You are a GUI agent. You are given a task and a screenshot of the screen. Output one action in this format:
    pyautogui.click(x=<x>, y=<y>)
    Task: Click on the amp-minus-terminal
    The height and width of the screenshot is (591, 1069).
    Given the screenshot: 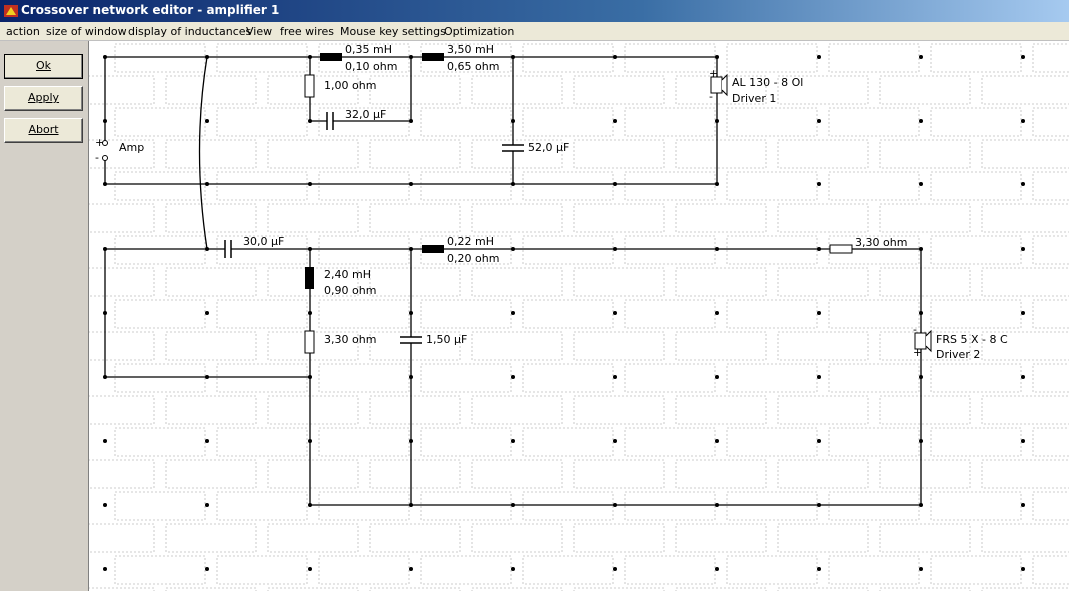 What is the action you would take?
    pyautogui.click(x=105, y=158)
    